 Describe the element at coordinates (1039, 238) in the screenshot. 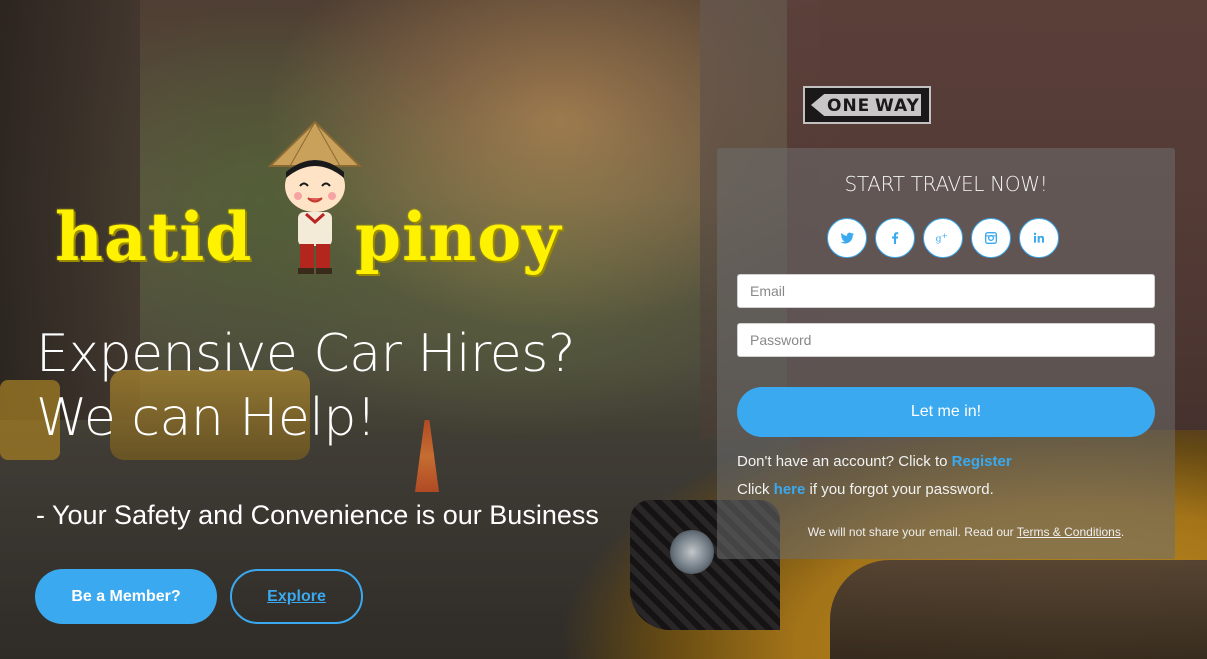

I see `linkedin-icon` at that location.